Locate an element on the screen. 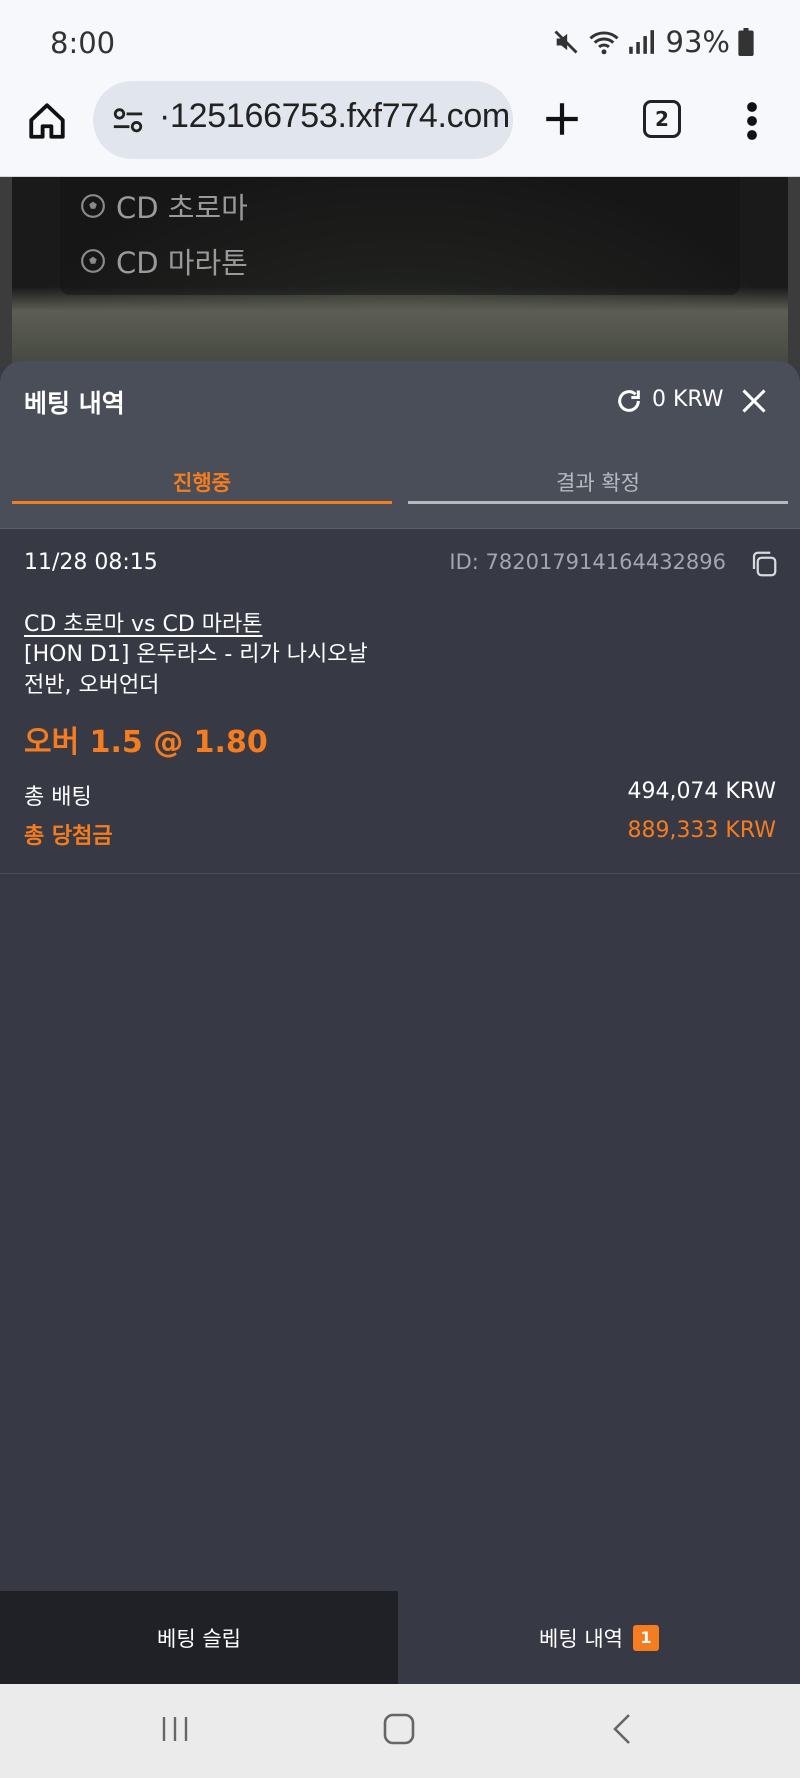 This screenshot has height=1778, width=800. status-time: 8:00 is located at coordinates (83, 43).